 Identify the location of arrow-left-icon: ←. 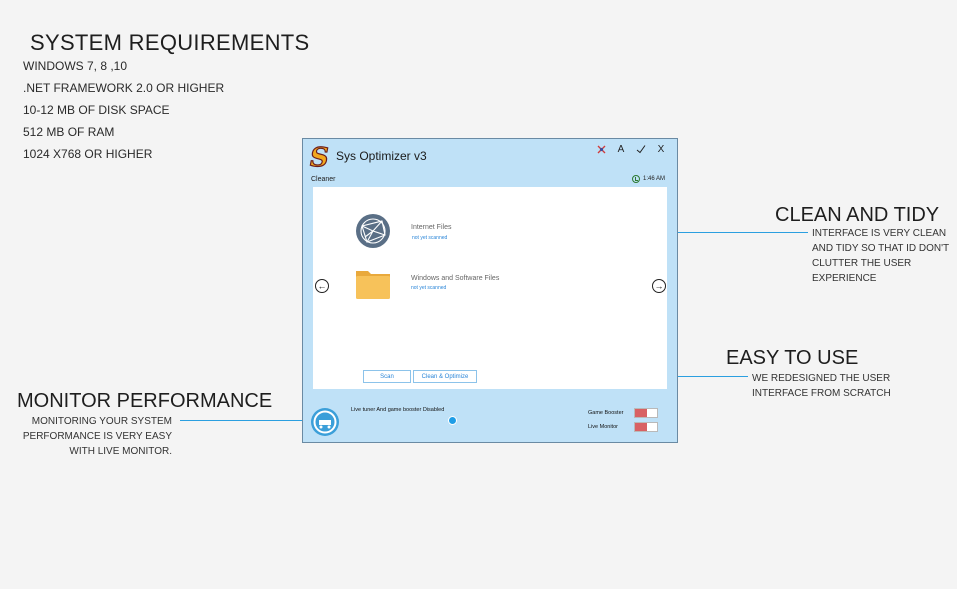
(322, 285).